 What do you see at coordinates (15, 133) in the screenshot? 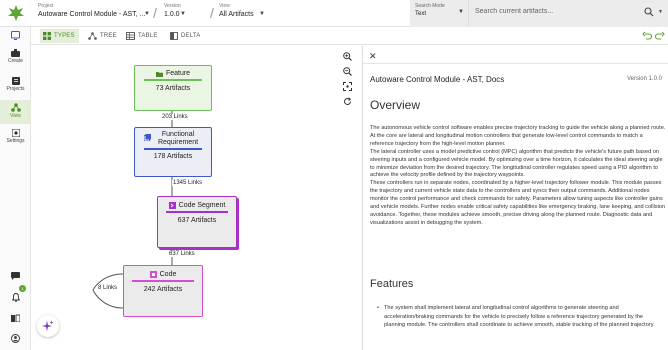
I see `settings-icon` at bounding box center [15, 133].